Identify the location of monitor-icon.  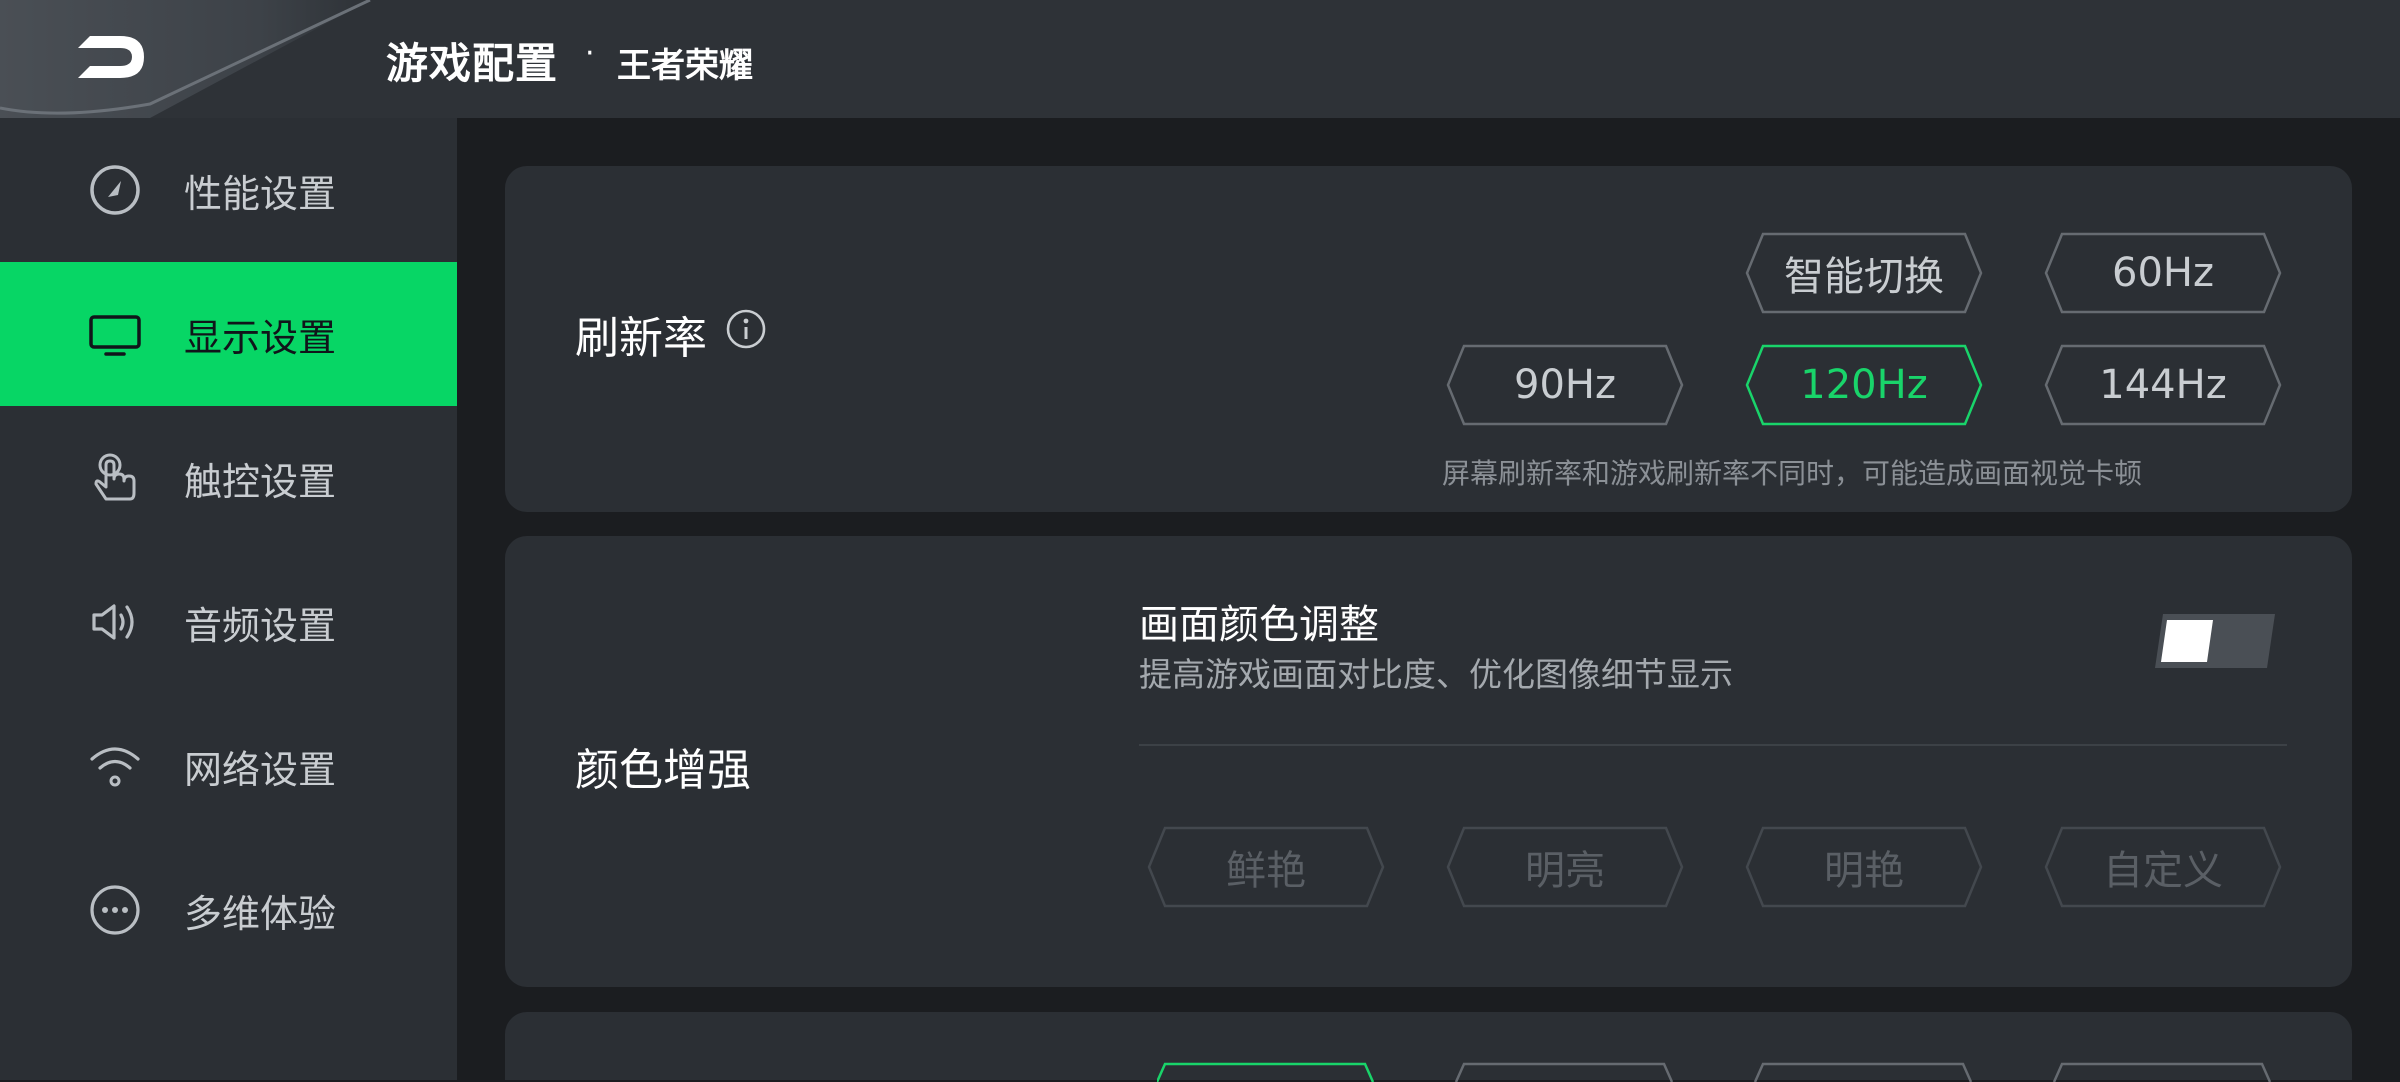
(115, 335).